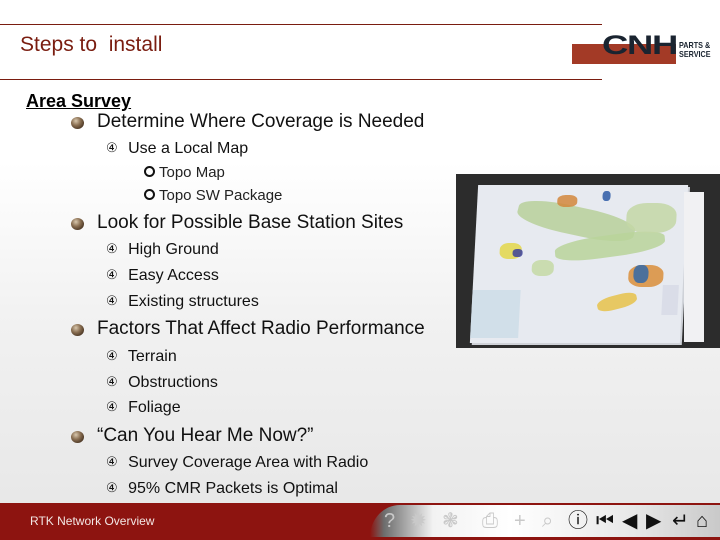  I want to click on slide-title: Steps to install, so click(91, 44).